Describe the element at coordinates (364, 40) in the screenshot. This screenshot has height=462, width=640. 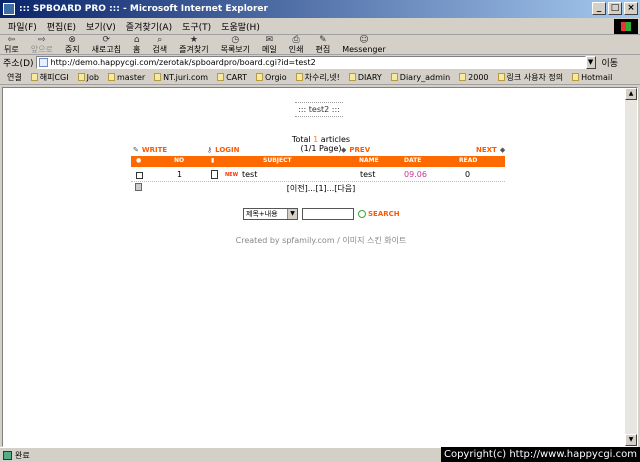
I see `messenger-icon: ☺` at that location.